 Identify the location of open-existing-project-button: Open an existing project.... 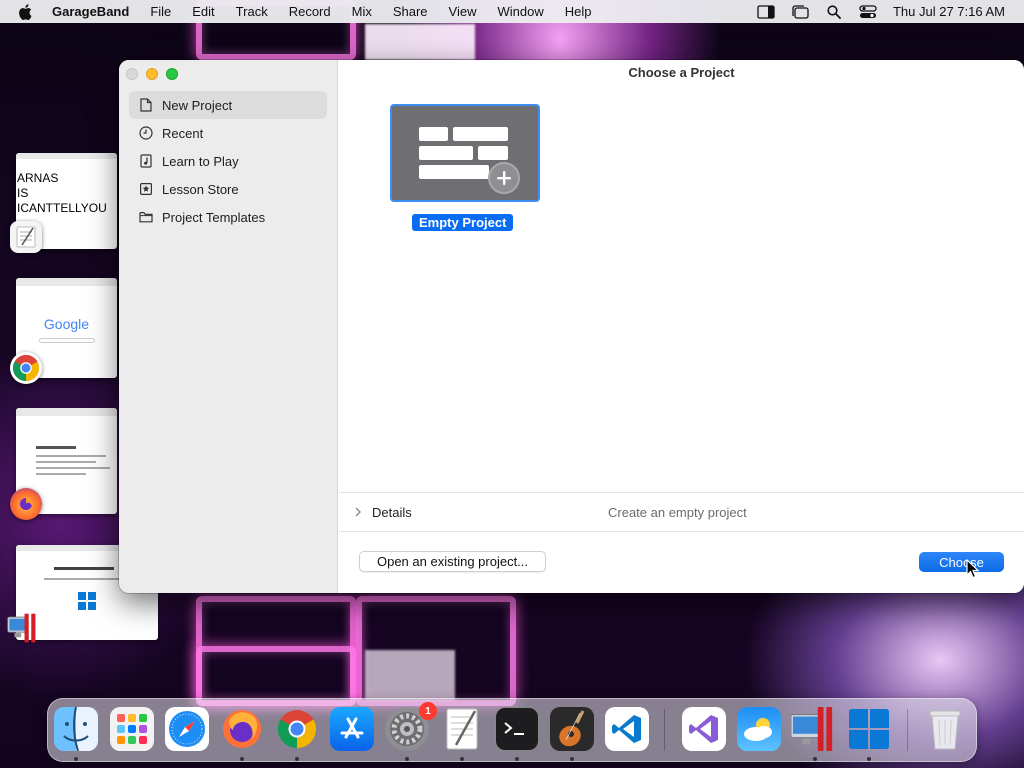
(452, 561).